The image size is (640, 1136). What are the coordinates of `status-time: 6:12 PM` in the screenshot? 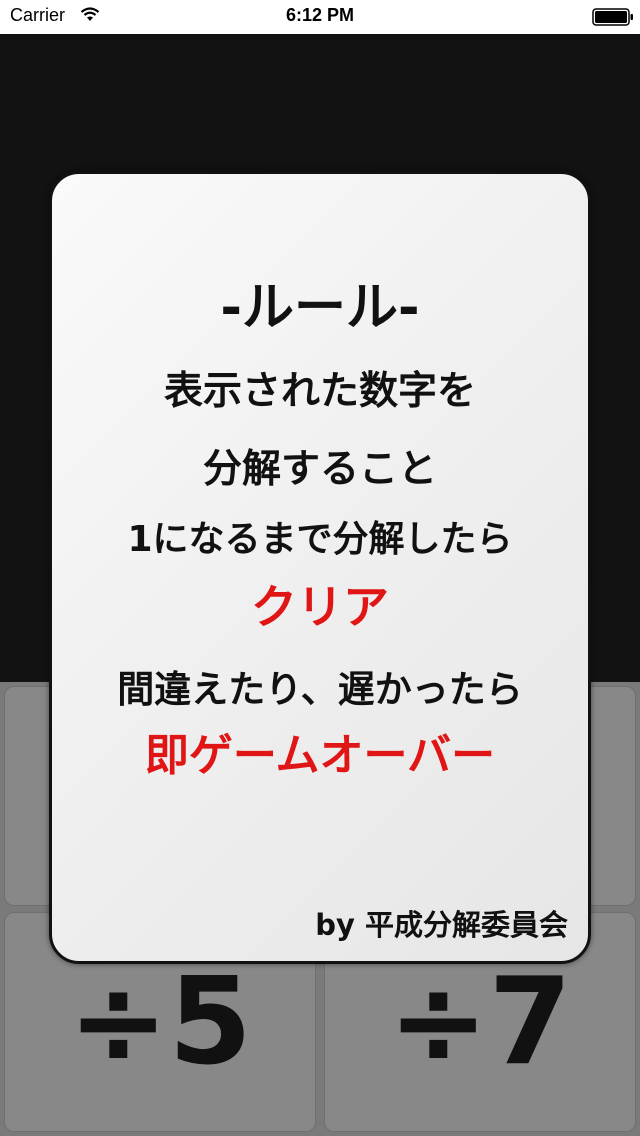 It's located at (320, 15).